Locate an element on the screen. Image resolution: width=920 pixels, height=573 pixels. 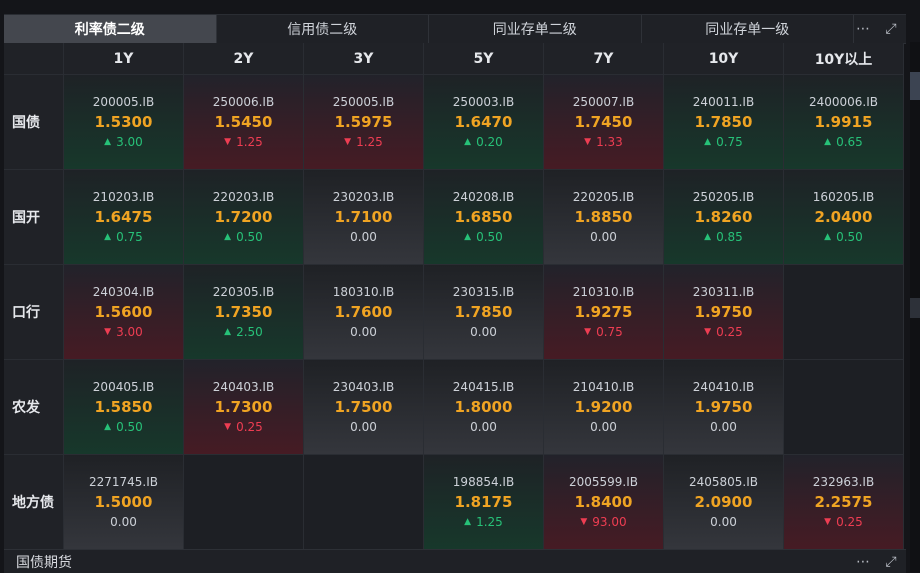
yield-value: 1.9200 is located at coordinates (603, 407).